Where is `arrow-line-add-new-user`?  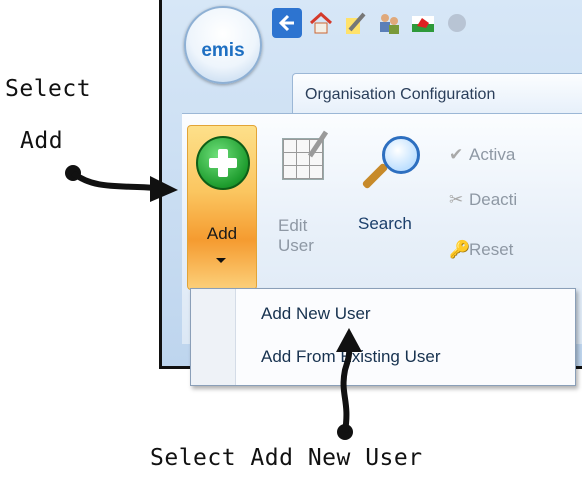 arrow-line-add-new-user is located at coordinates (346, 388).